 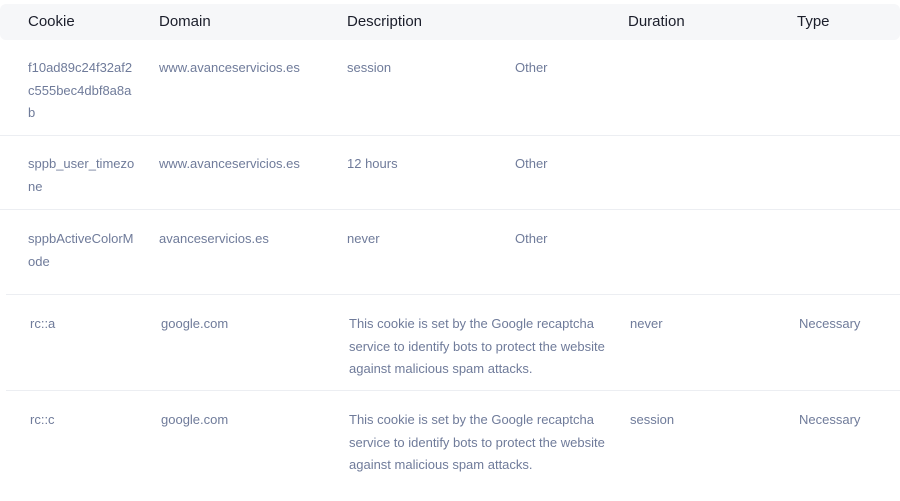 I want to click on cookie-name-cell: rc::a, so click(x=43, y=323).